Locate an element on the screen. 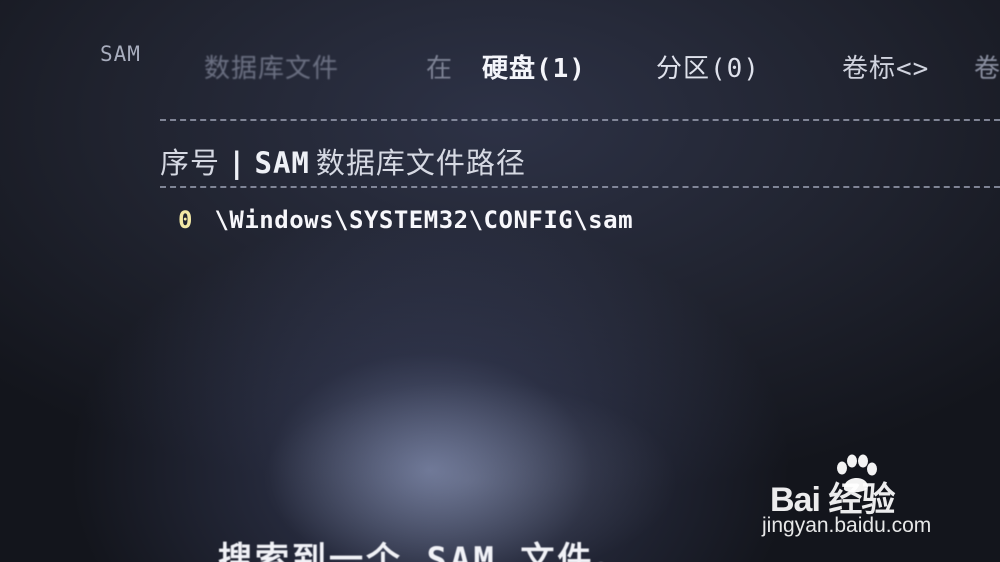 The height and width of the screenshot is (562, 1000). header-disk-label: 硬盘(1) is located at coordinates (534, 69).